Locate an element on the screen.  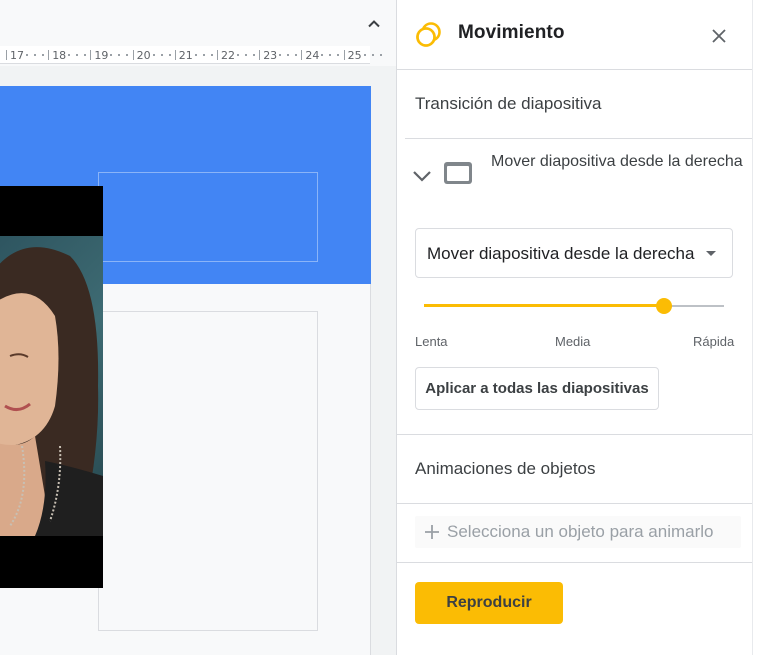
ruler-tick-label: 24 is located at coordinates (312, 55).